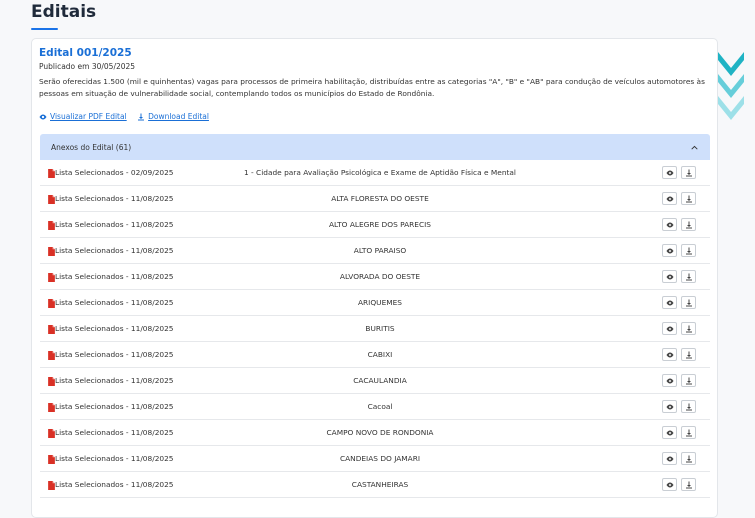 The width and height of the screenshot is (755, 518). I want to click on chevron-up-icon, so click(694, 147).